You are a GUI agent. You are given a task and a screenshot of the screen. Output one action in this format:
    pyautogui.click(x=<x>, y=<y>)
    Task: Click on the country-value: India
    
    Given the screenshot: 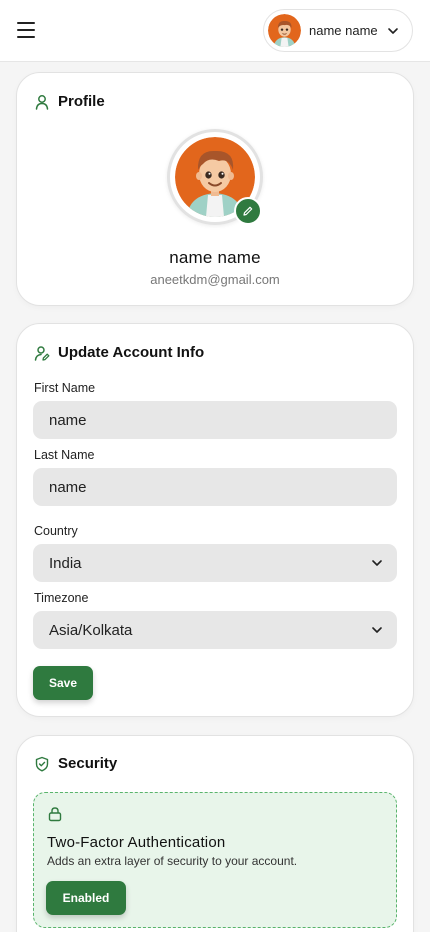 What is the action you would take?
    pyautogui.click(x=65, y=563)
    